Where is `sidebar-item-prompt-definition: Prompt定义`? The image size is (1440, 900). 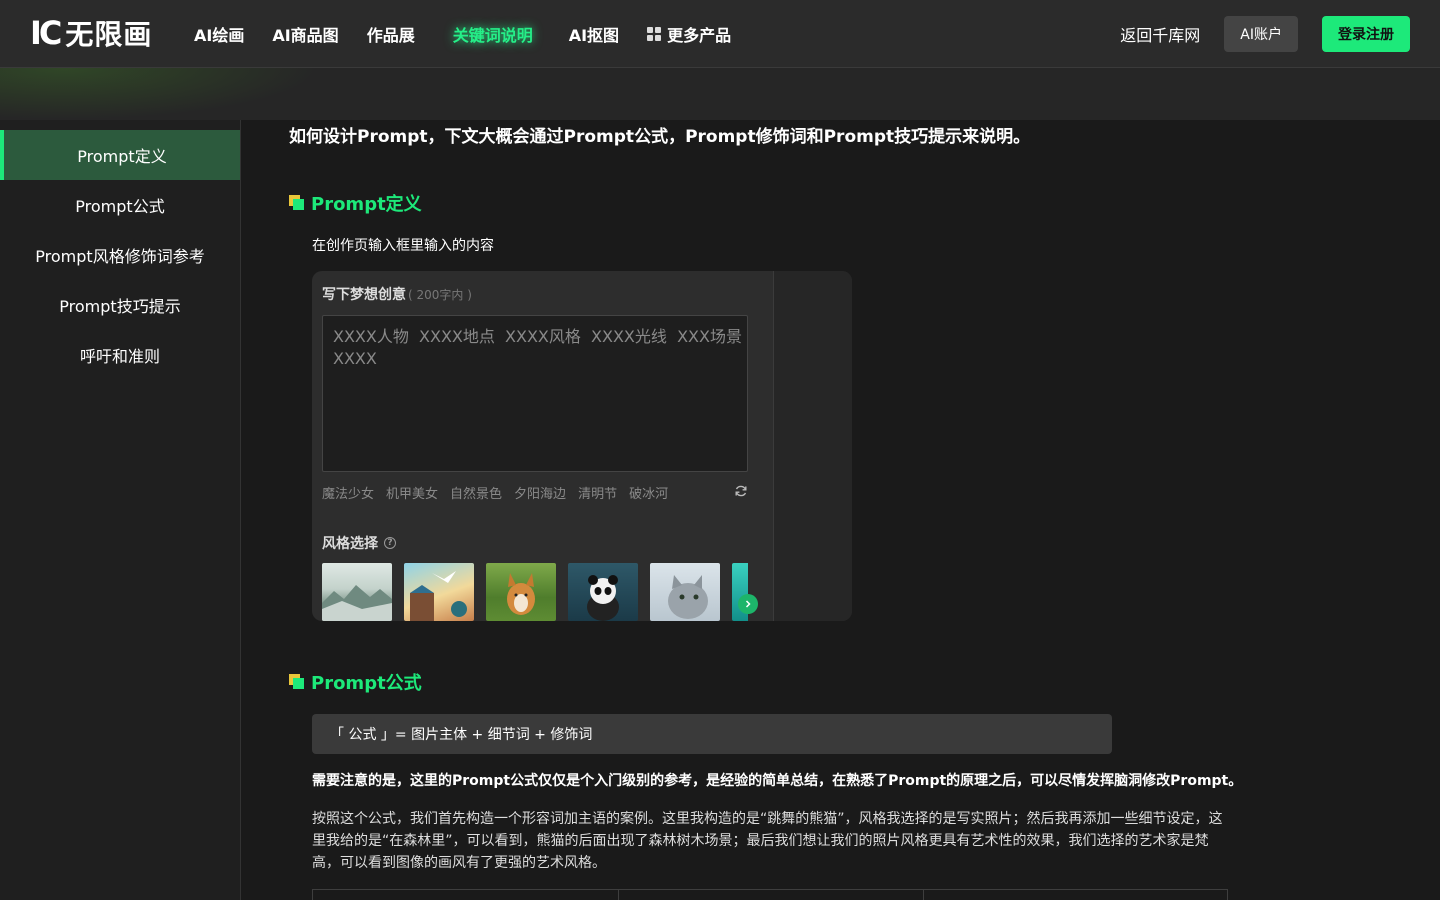
sidebar-item-prompt-definition: Prompt定义 is located at coordinates (120, 155).